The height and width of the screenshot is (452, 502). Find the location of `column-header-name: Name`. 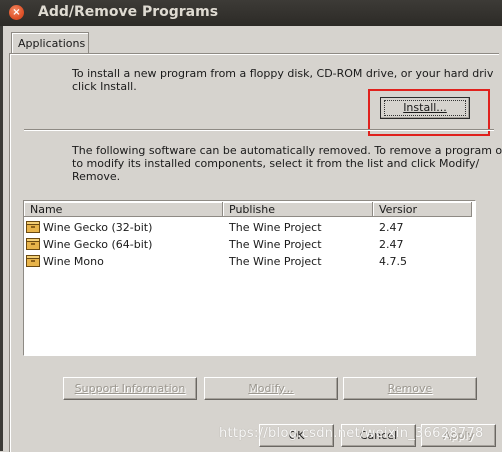

column-header-name: Name is located at coordinates (123, 209).